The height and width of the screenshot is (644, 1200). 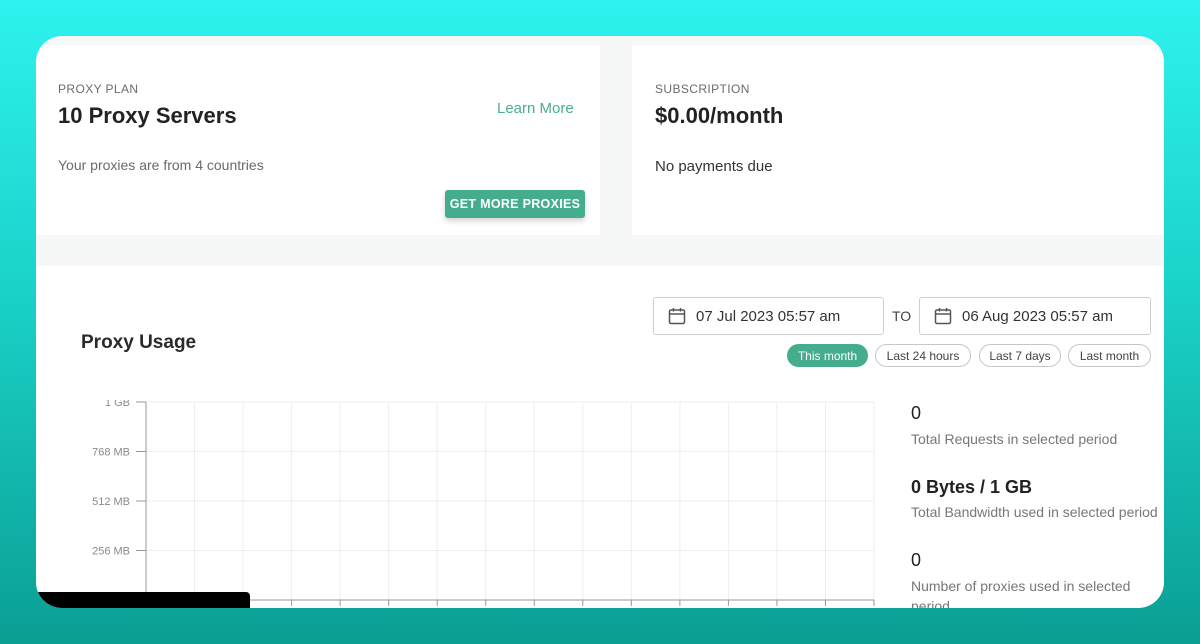 I want to click on learn-more-link: Learn More, so click(x=535, y=108).